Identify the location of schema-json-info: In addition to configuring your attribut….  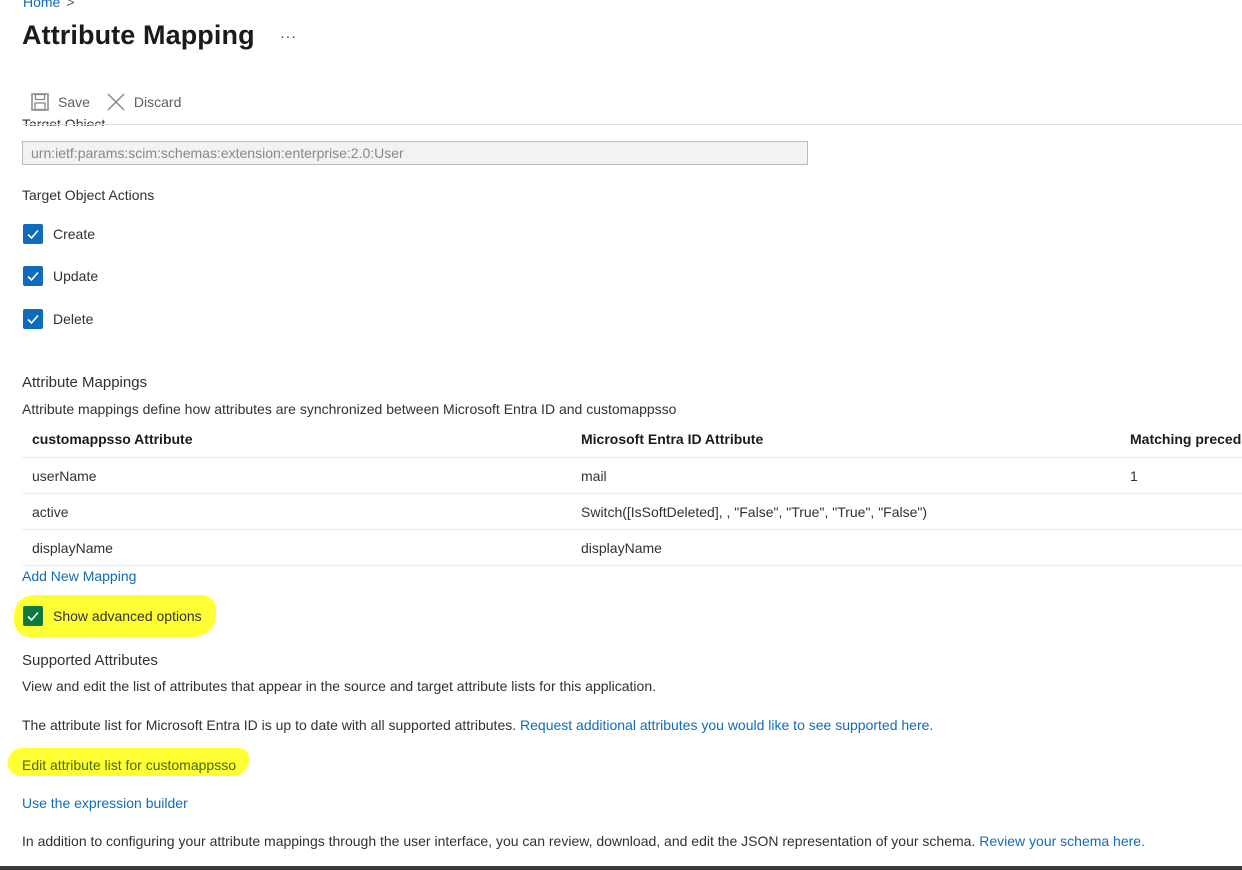
(583, 841).